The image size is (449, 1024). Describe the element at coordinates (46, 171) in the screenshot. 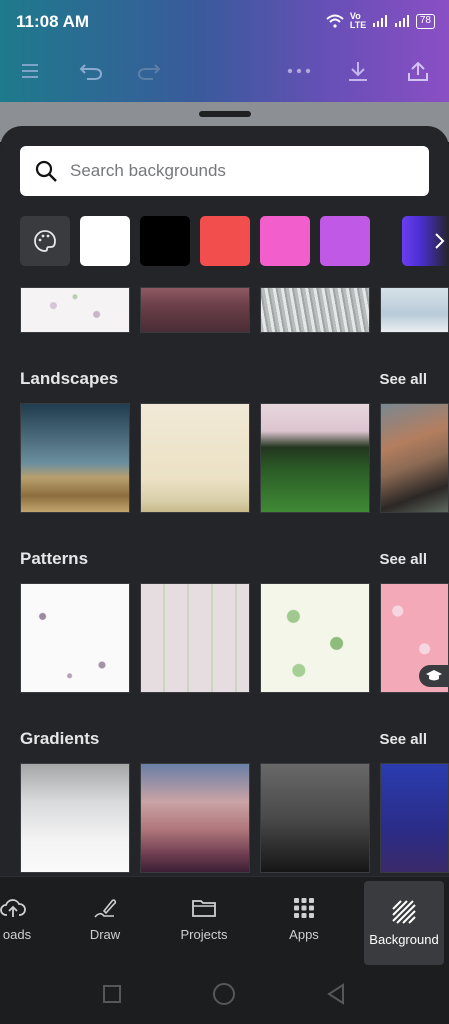

I see `search-icon` at that location.